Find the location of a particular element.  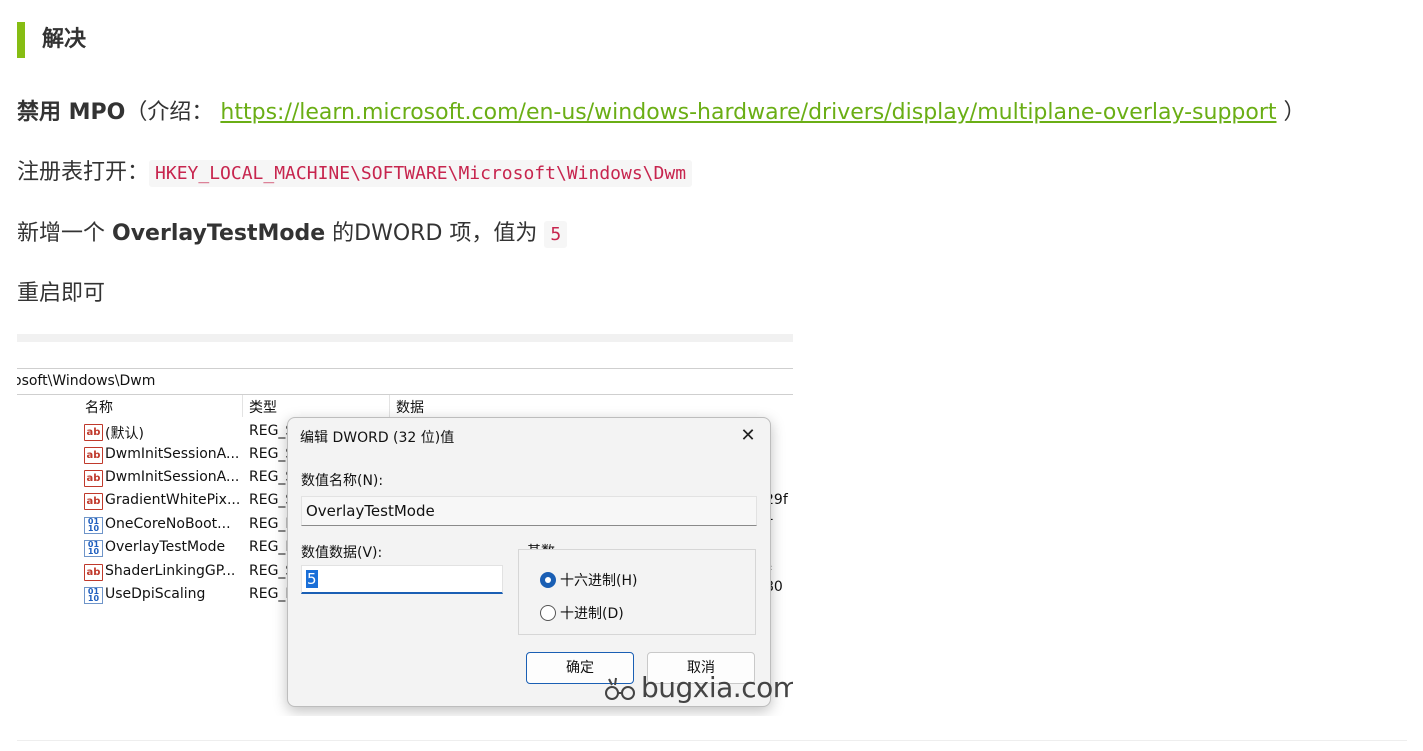

registry-tree-pane is located at coordinates (65, 555).